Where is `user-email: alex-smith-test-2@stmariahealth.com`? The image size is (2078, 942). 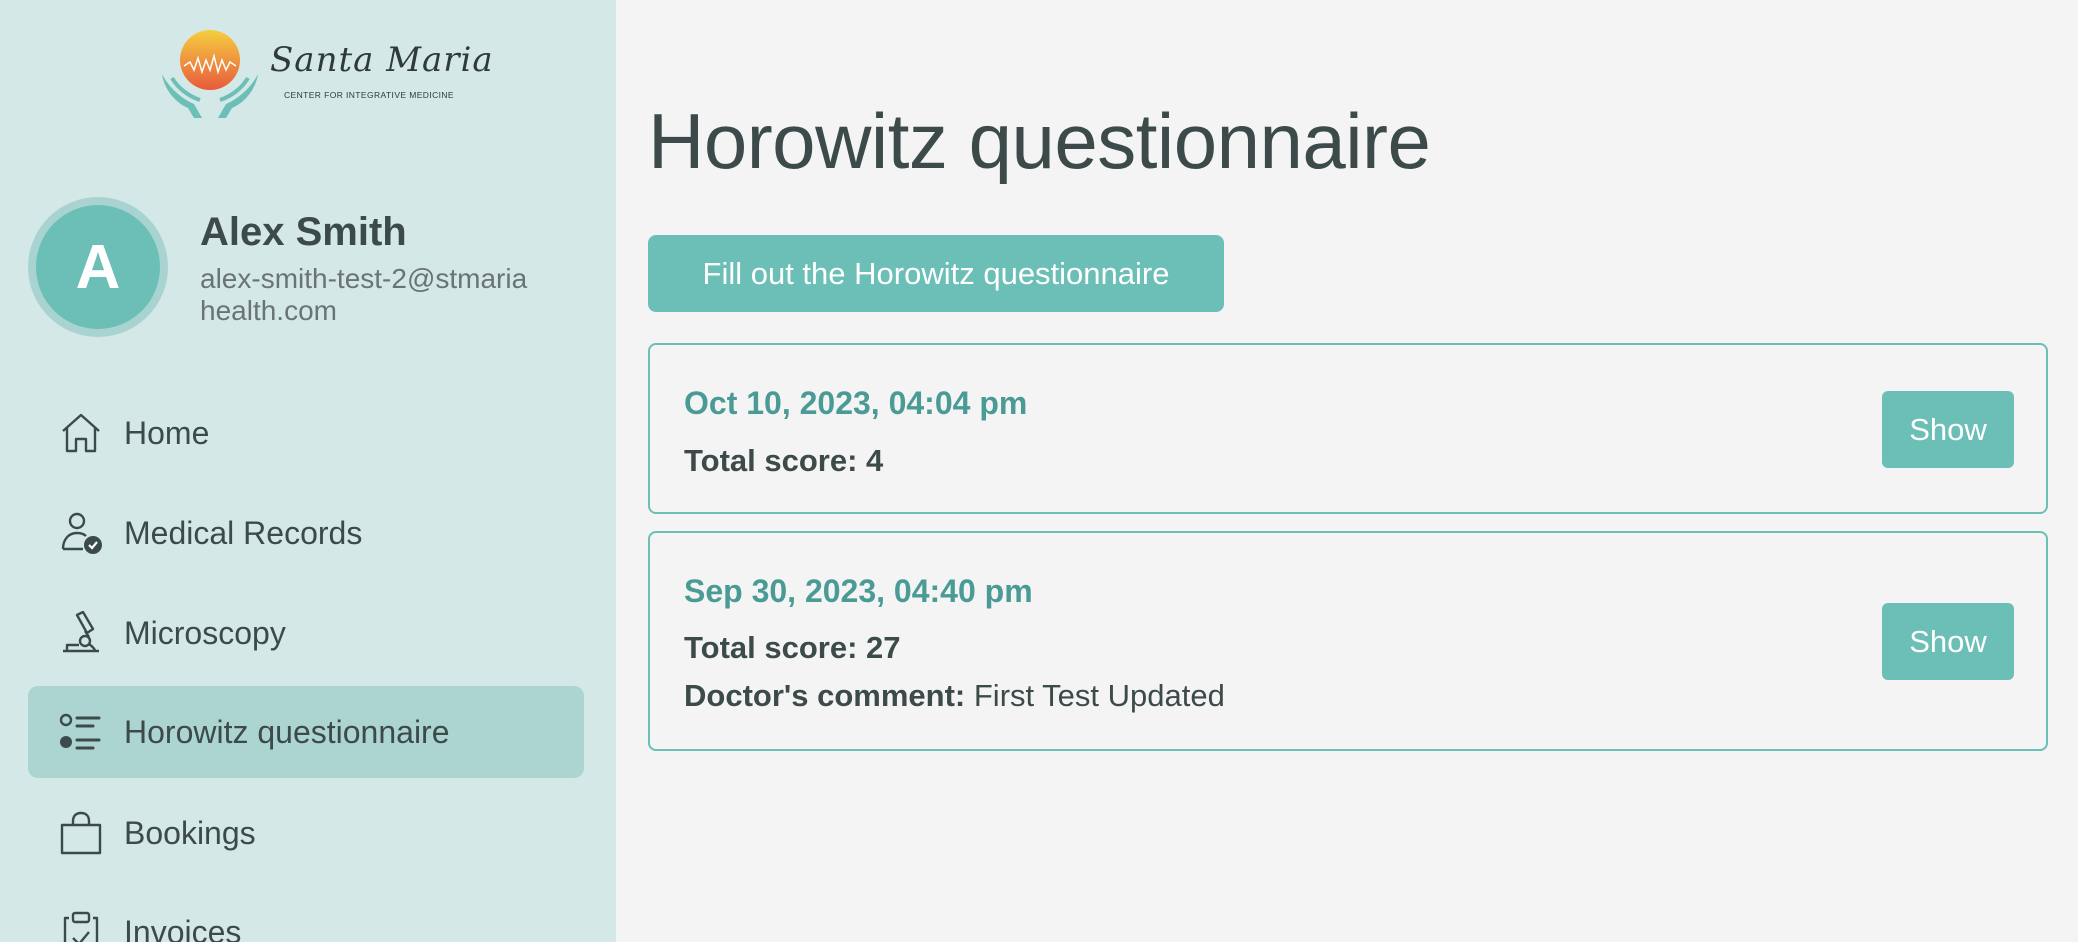
user-email: alex-smith-test-2@stmariahealth.com is located at coordinates (364, 294).